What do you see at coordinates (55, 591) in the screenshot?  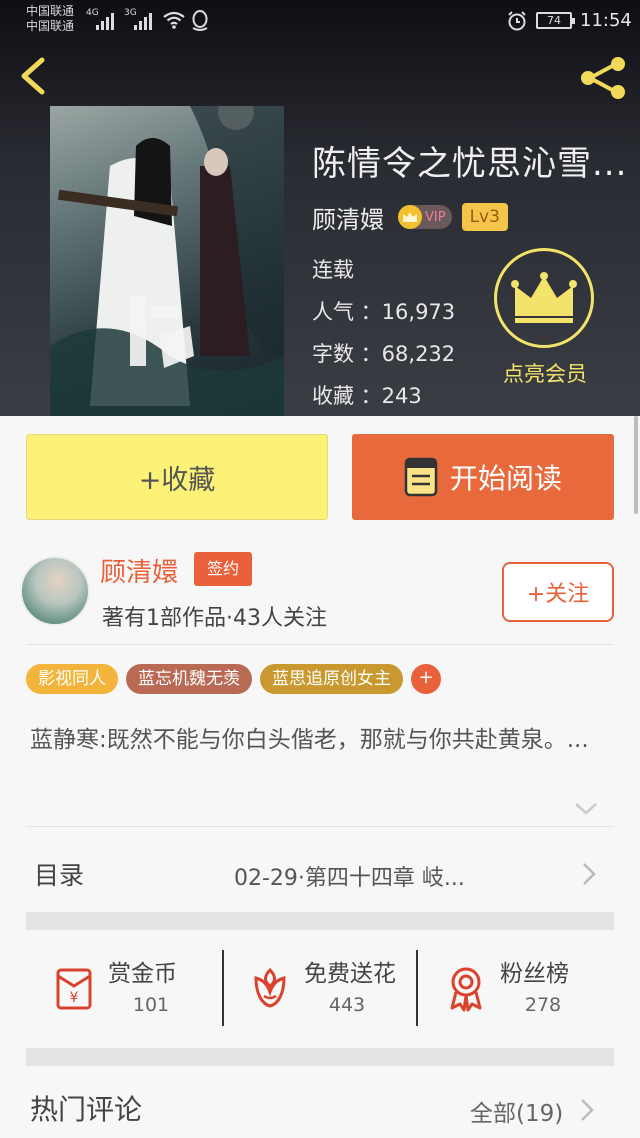 I see `author-avatar` at bounding box center [55, 591].